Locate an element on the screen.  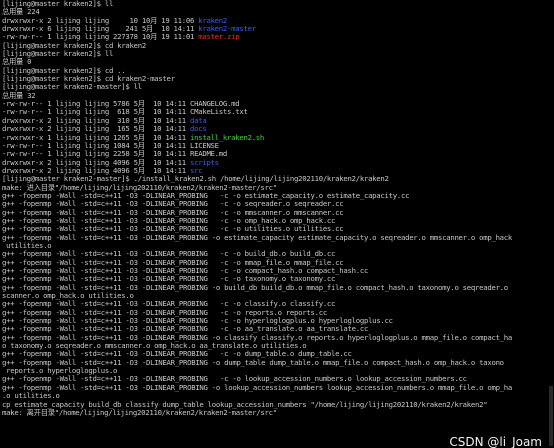
terminal-cursor: Li is located at coordinates (215, 112).